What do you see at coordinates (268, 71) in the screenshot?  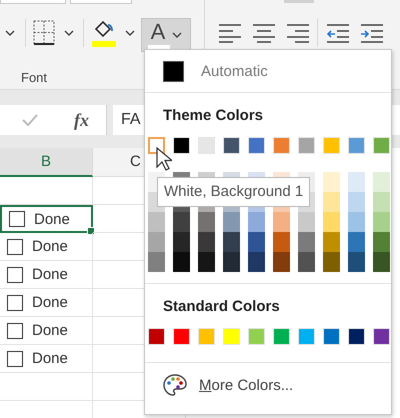 I see `automatic-option: Automatic` at bounding box center [268, 71].